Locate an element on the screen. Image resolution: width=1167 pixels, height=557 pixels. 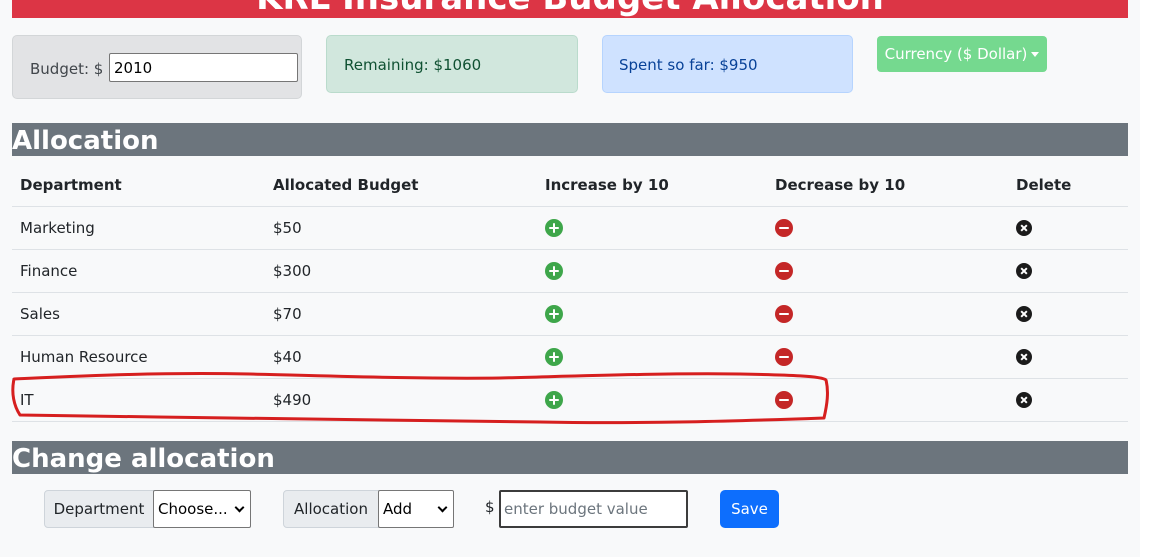
currency-dropdown-button: Currency ($ Dollar) is located at coordinates (962, 54).